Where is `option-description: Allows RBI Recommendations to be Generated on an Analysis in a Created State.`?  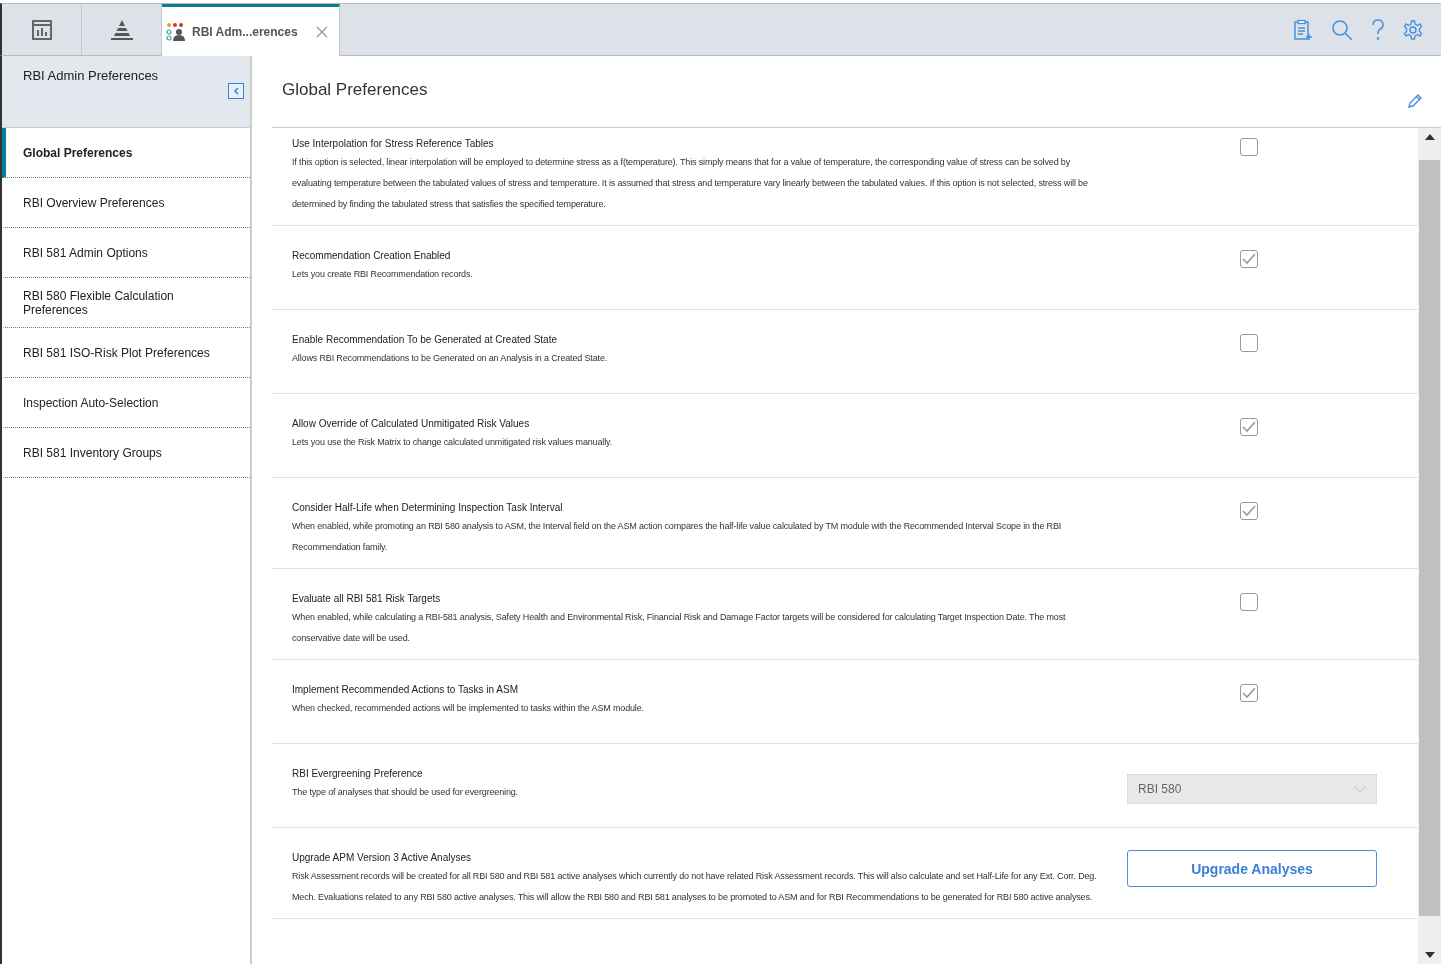 option-description: Allows RBI Recommendations to be Generated on an Analysis in a Created State. is located at coordinates (450, 358).